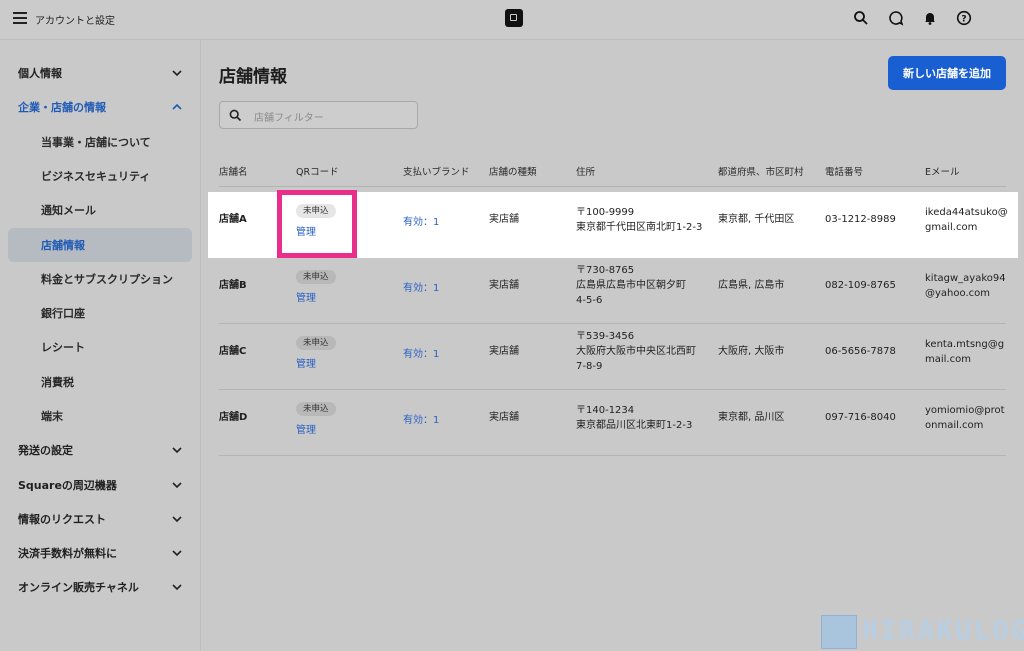  What do you see at coordinates (612, 455) in the screenshot?
I see `row-divider` at bounding box center [612, 455].